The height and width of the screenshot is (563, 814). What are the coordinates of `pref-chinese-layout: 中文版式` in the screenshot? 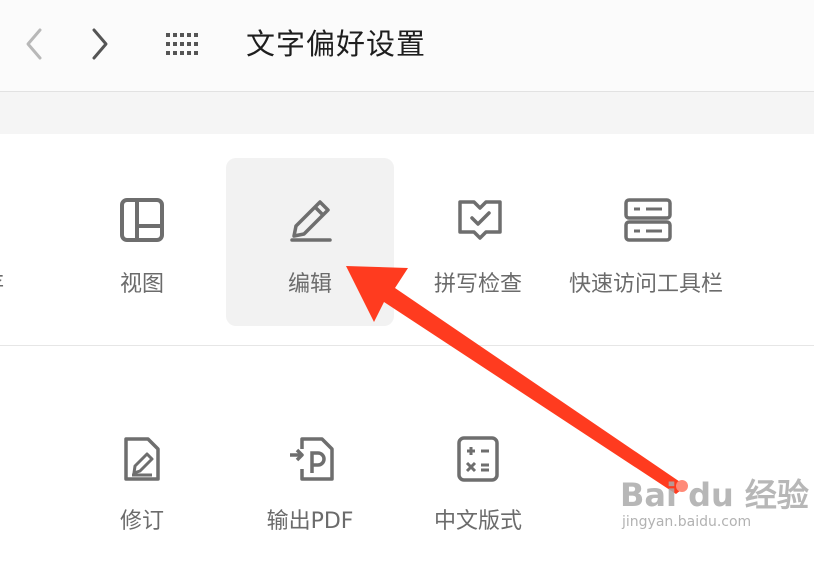 It's located at (478, 479).